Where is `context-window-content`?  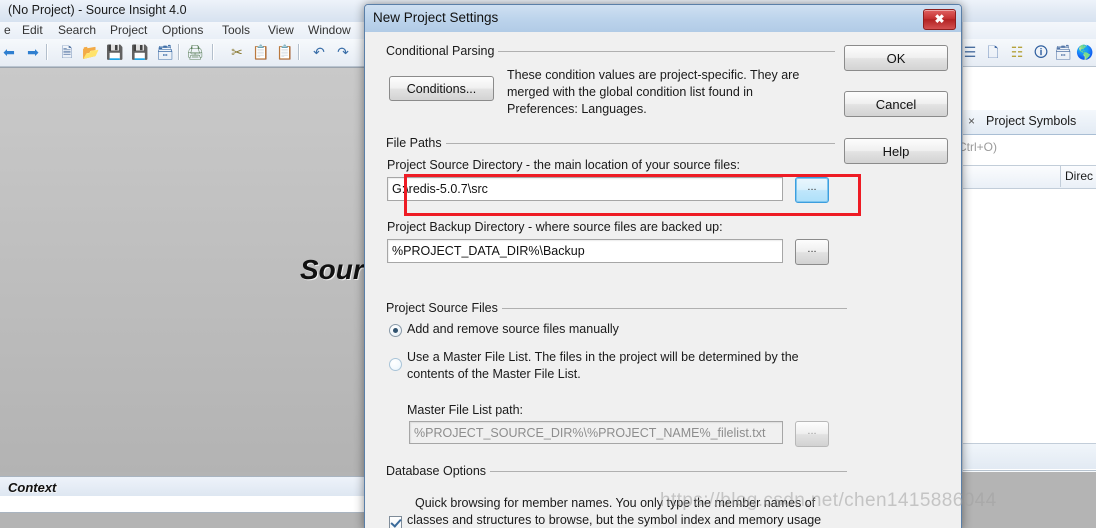
context-window-content is located at coordinates (184, 504).